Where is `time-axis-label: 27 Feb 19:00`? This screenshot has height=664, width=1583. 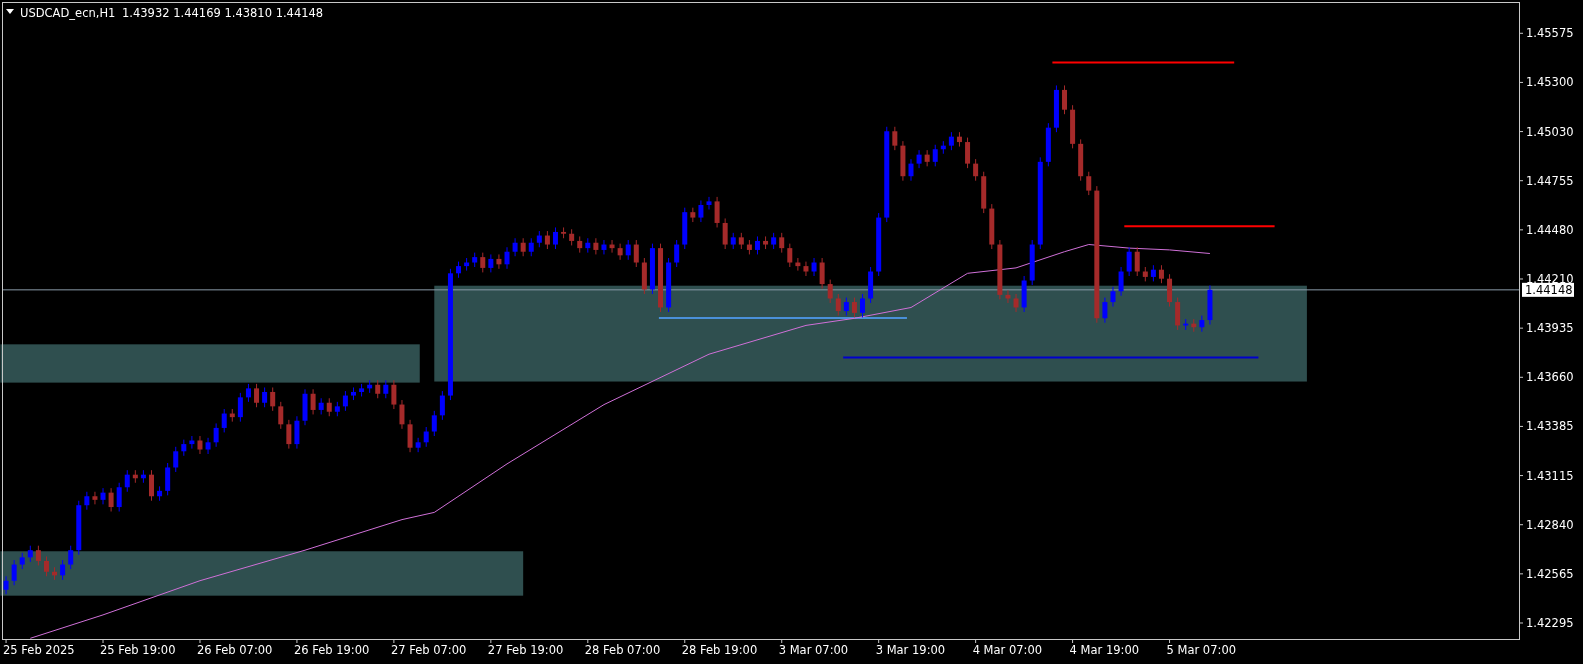 time-axis-label: 27 Feb 19:00 is located at coordinates (525, 650).